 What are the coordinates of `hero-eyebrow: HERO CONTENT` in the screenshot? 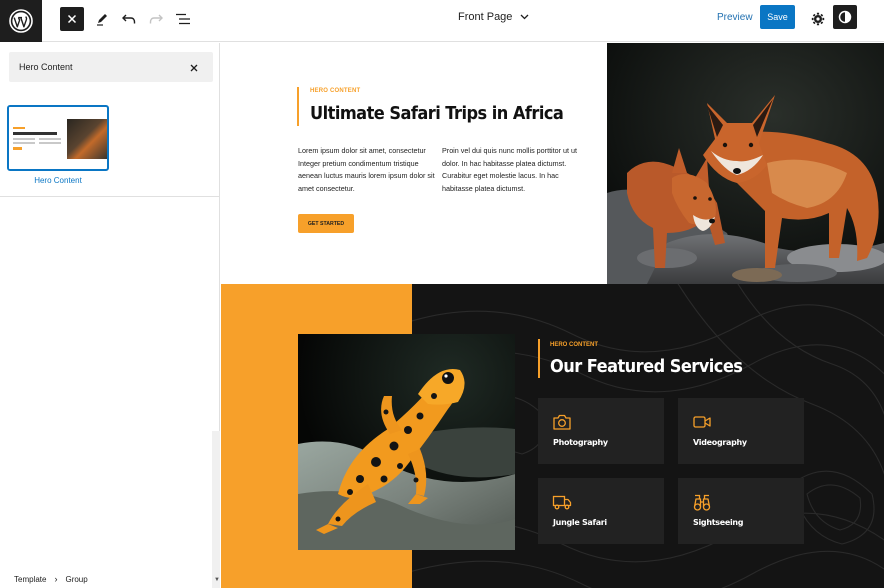 It's located at (335, 91).